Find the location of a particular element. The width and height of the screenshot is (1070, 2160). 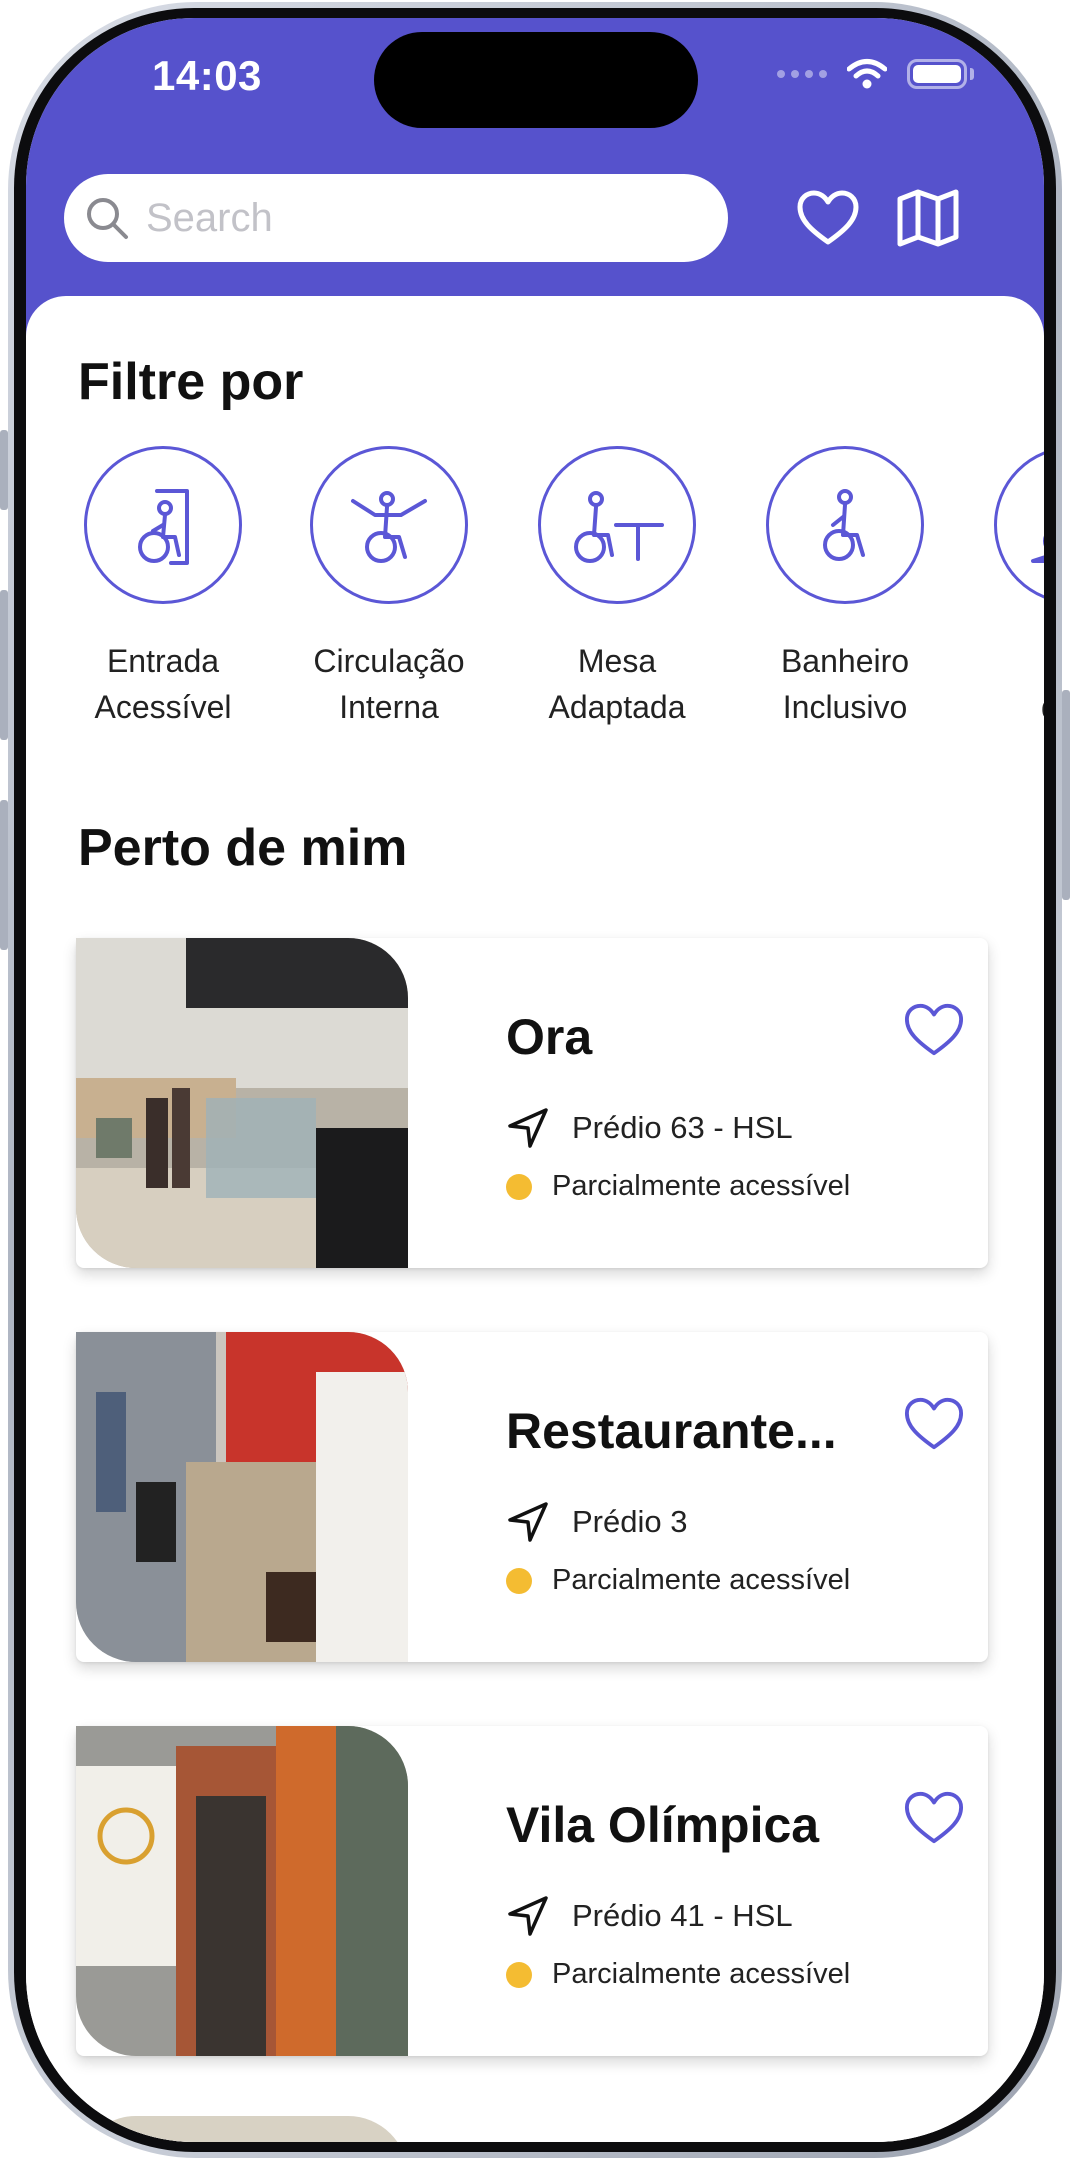

filter-label-line1: Circulação is located at coordinates (389, 661).